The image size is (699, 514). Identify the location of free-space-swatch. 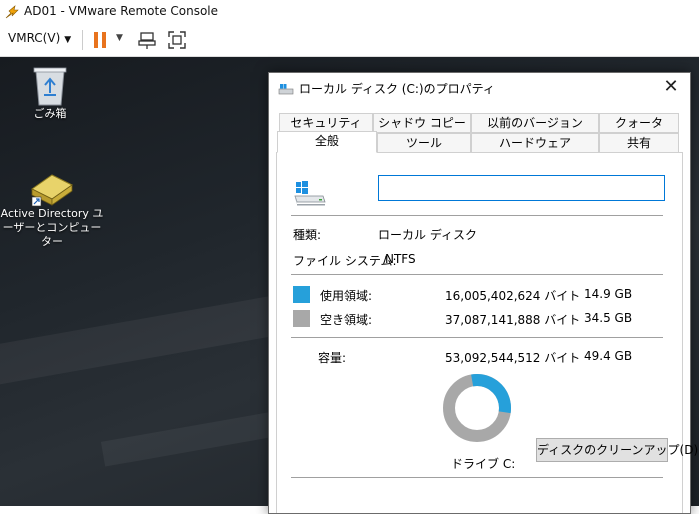
(301, 318).